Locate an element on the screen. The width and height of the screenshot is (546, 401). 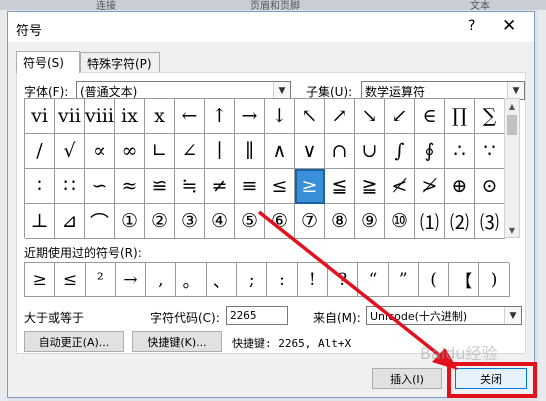
tab-symbols: 符号(S) is located at coordinates (48, 62).